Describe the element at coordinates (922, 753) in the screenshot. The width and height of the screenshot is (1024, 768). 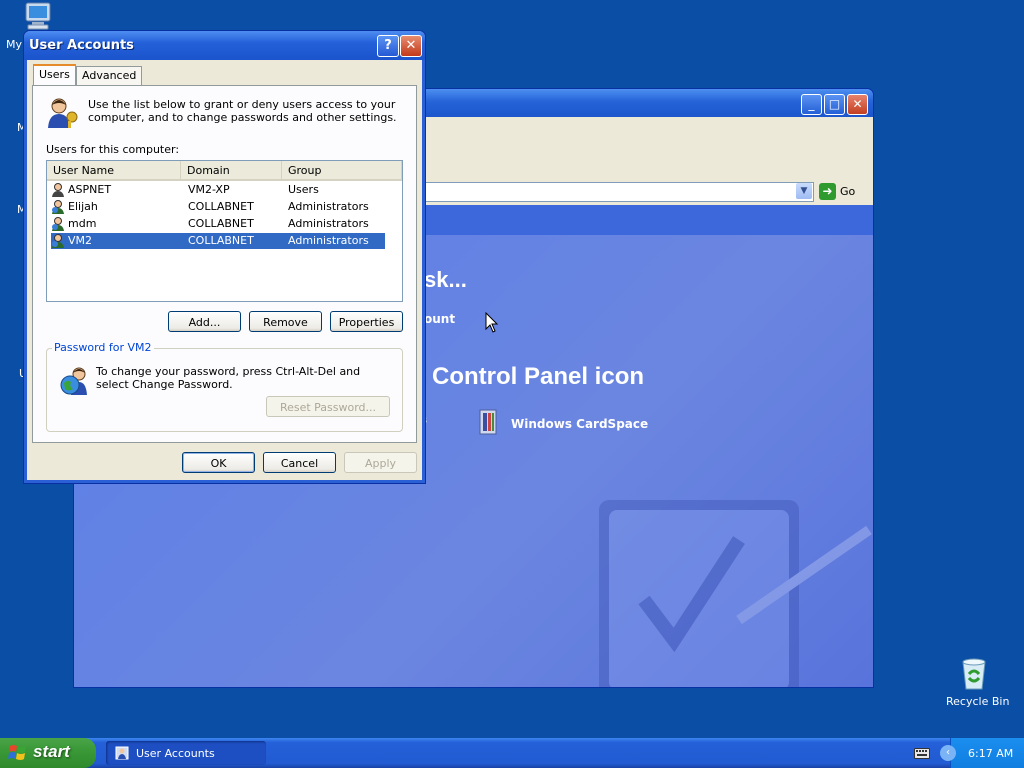
I see `keyboard-icon` at that location.